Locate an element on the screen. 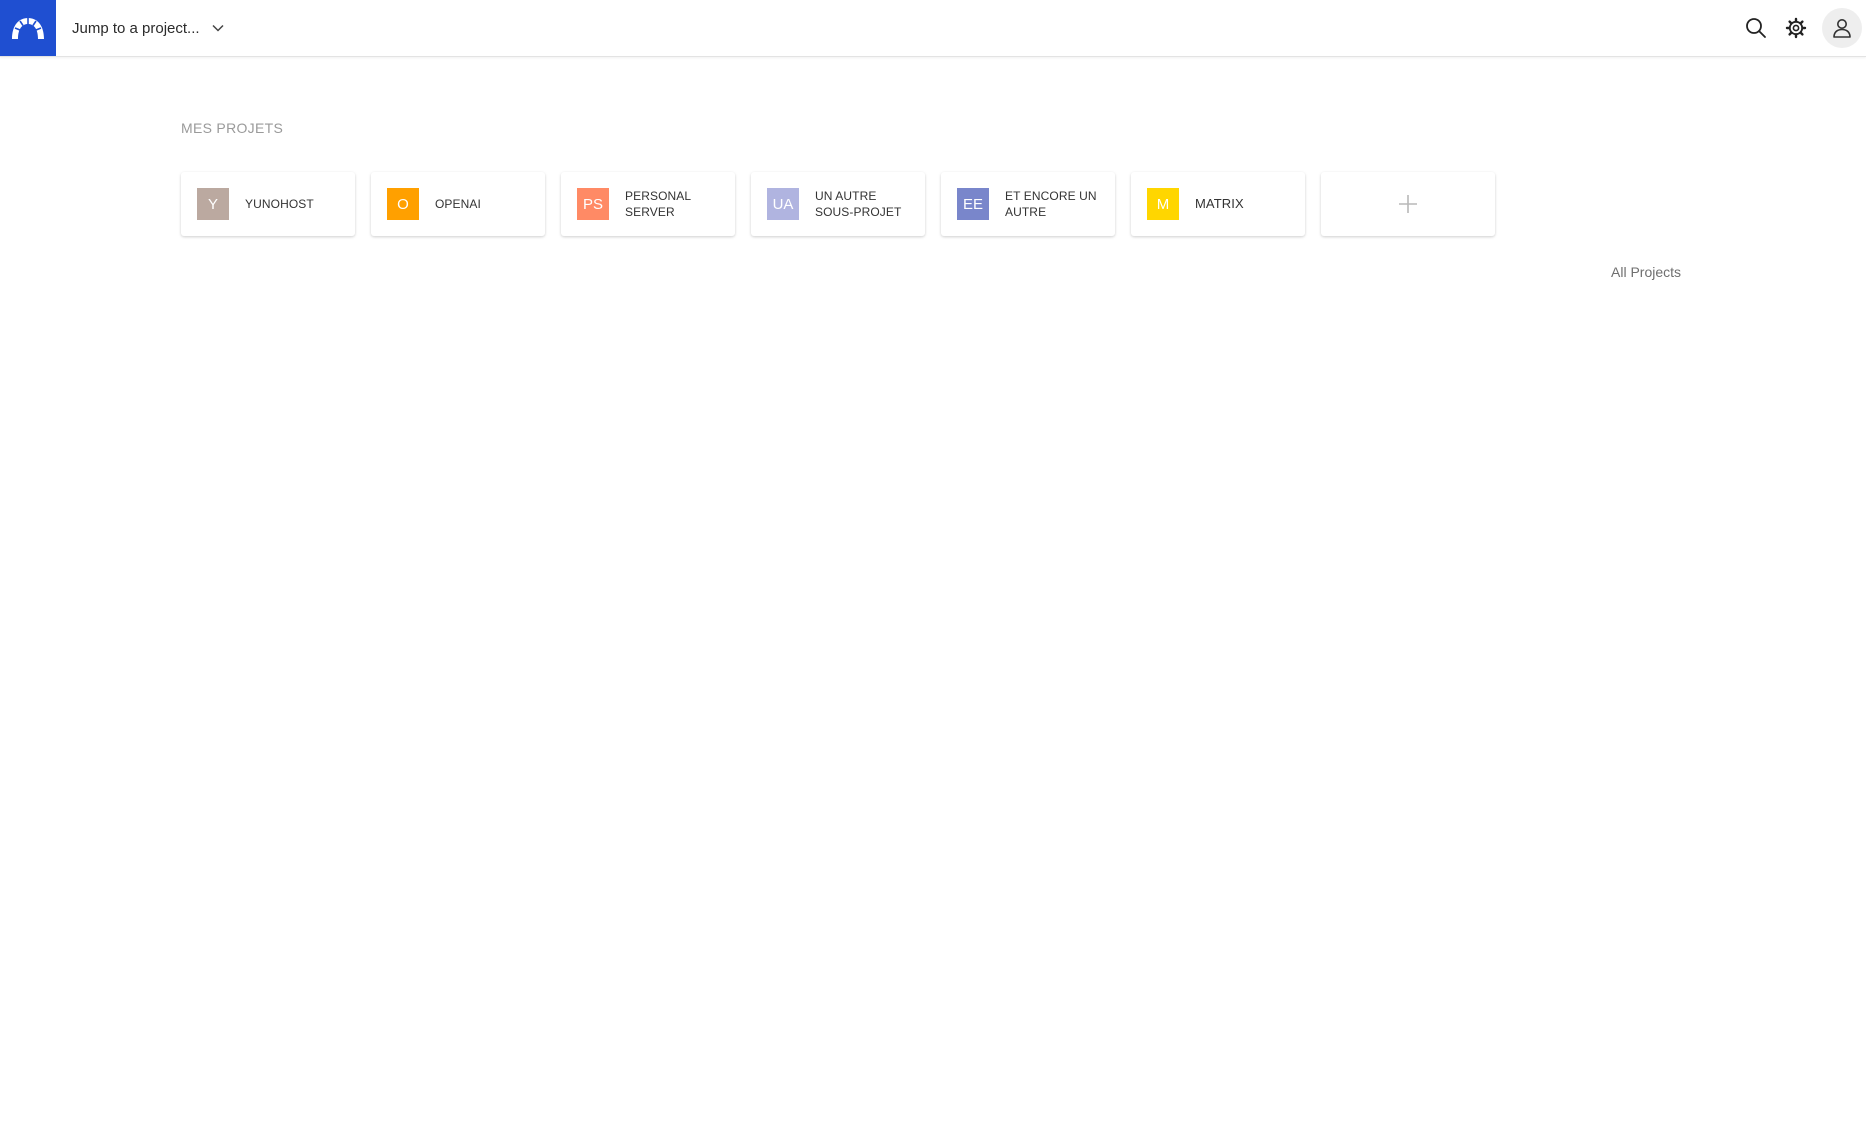 Image resolution: width=1866 pixels, height=1144 pixels. project-title: OPENAI is located at coordinates (458, 204).